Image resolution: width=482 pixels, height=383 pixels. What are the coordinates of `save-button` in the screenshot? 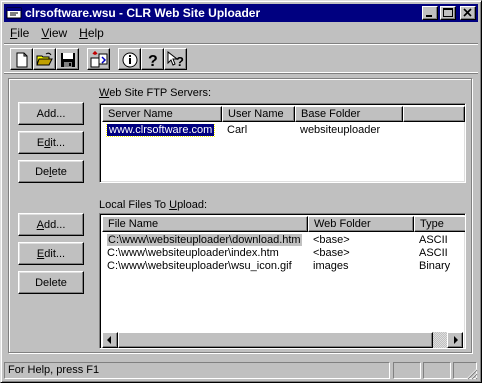 It's located at (67, 59).